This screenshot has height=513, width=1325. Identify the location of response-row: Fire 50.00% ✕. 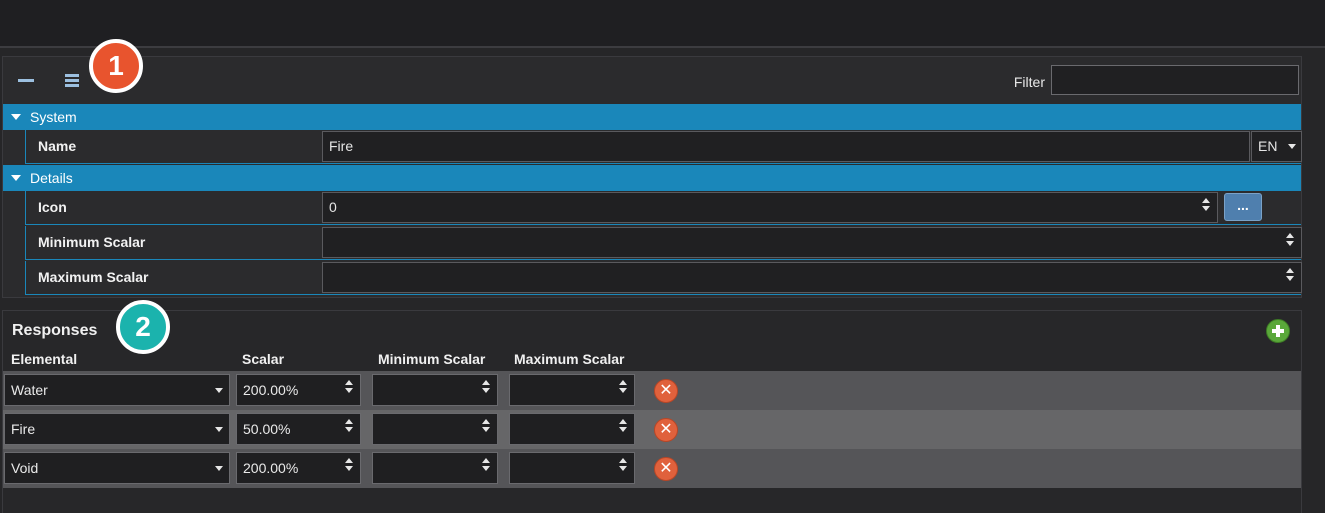
(652, 429).